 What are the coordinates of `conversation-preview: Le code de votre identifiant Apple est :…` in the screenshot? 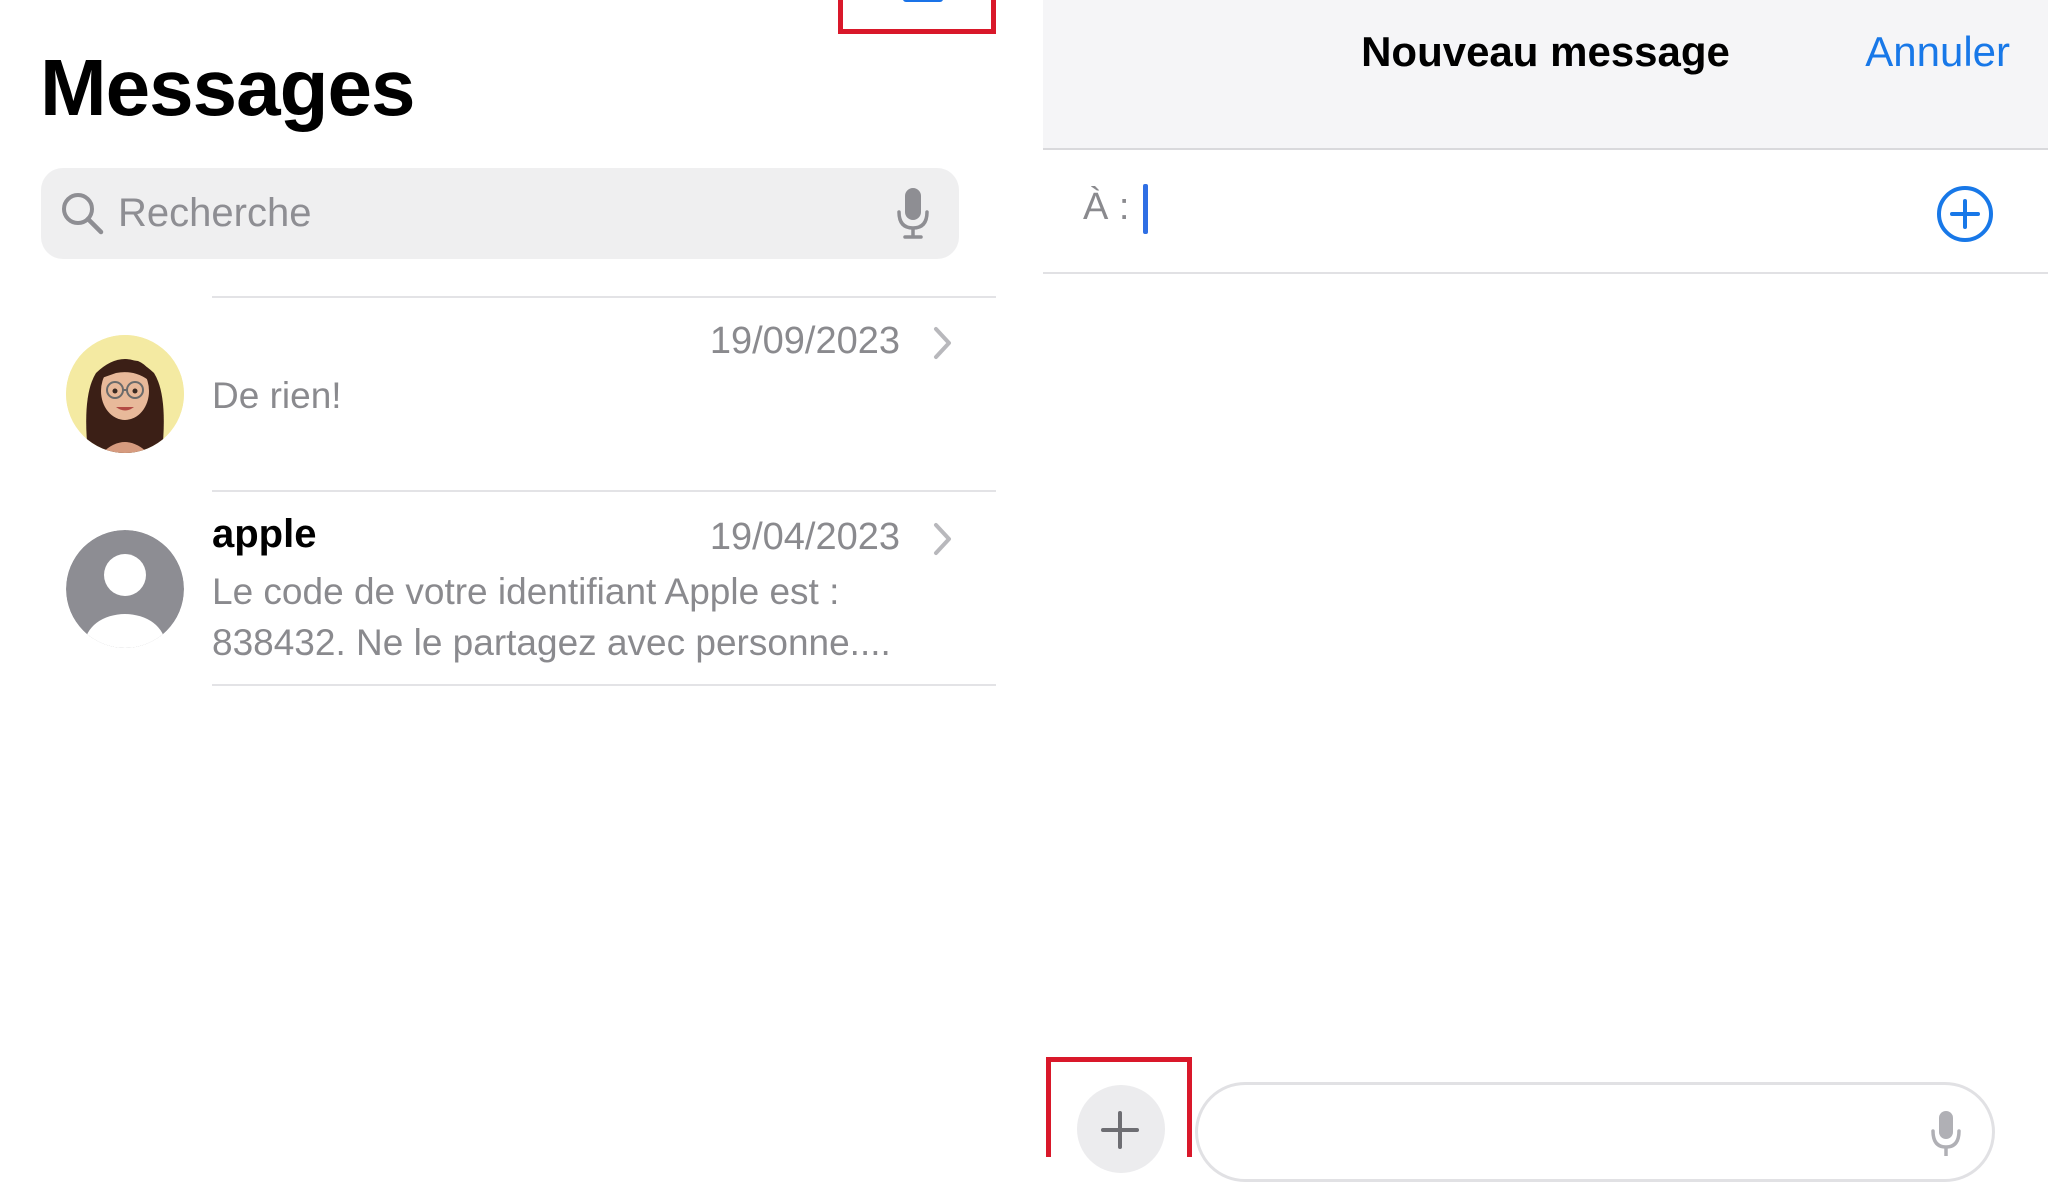 It's located at (551, 617).